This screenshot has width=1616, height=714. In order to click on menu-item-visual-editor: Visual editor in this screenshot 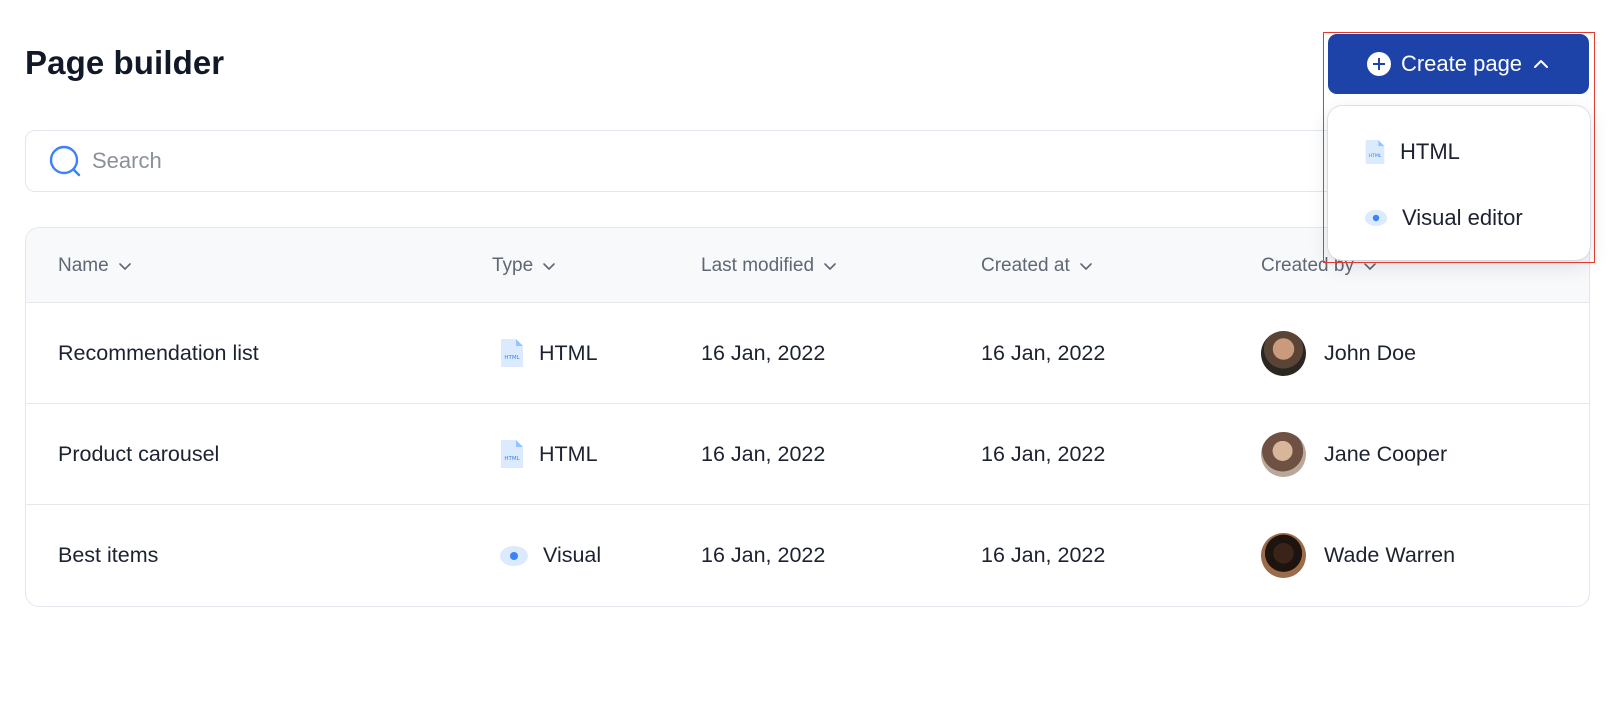, I will do `click(1459, 218)`.